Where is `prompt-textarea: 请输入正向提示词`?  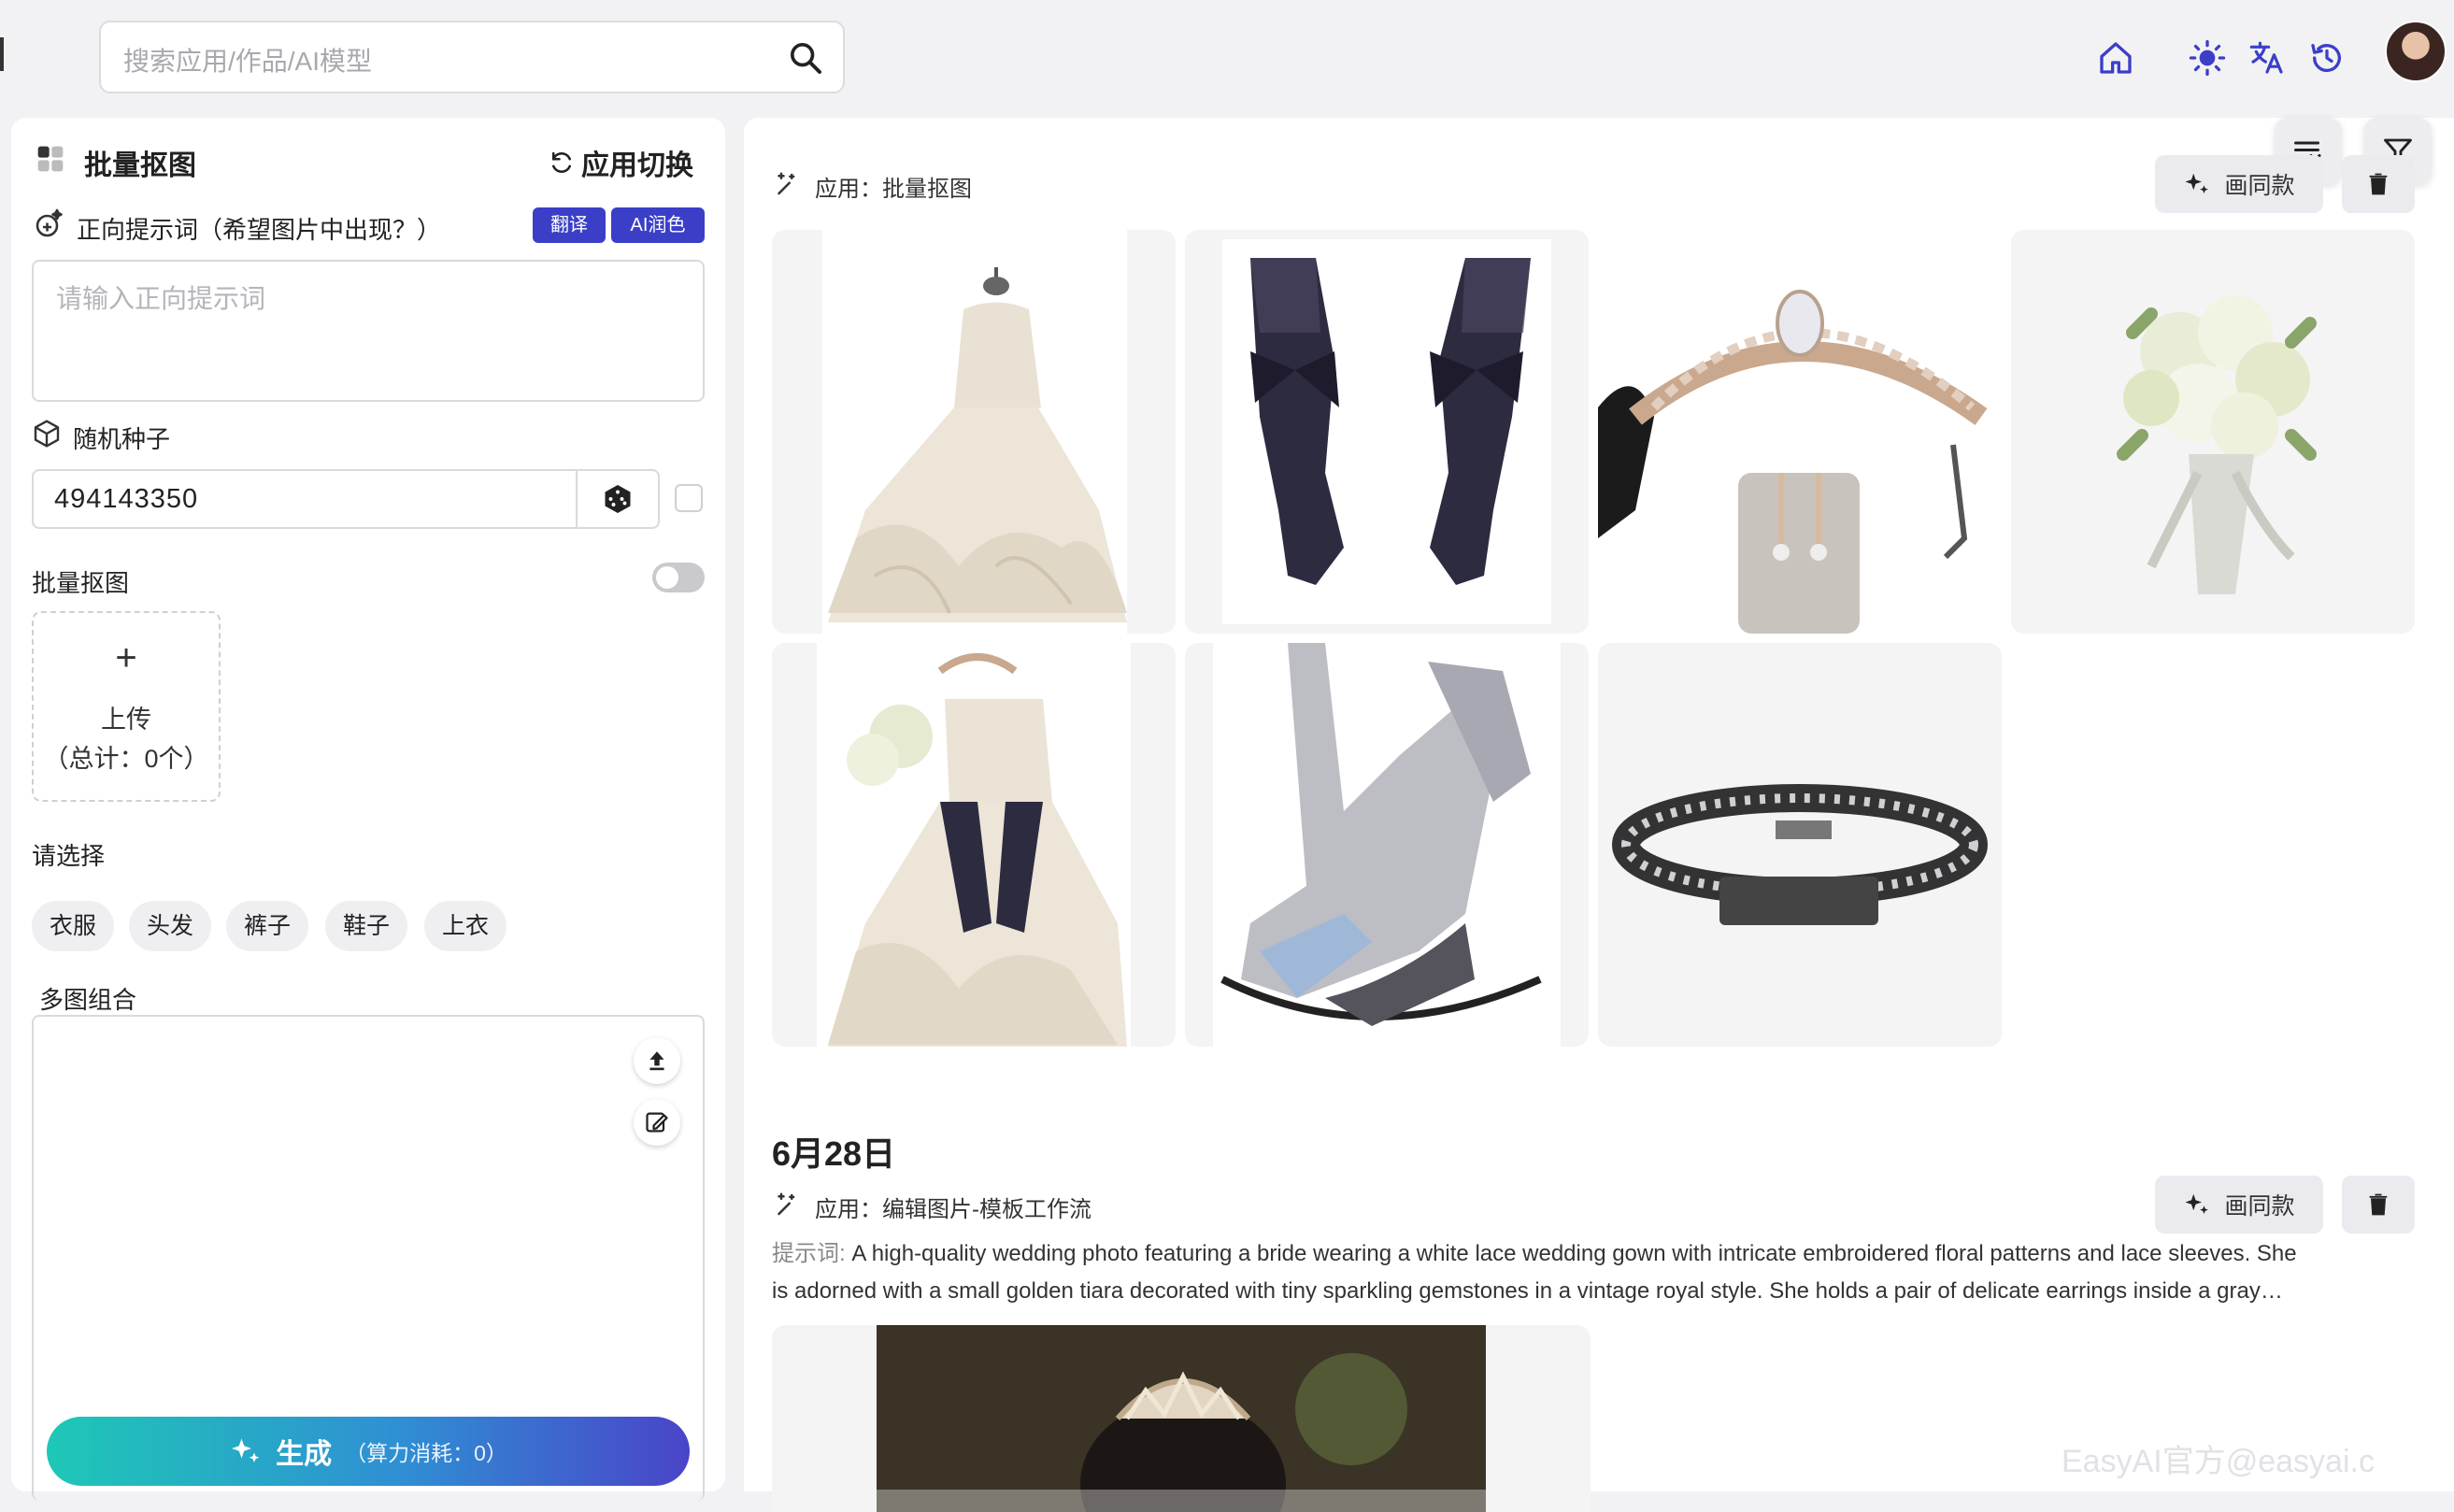 prompt-textarea: 请输入正向提示词 is located at coordinates (368, 331).